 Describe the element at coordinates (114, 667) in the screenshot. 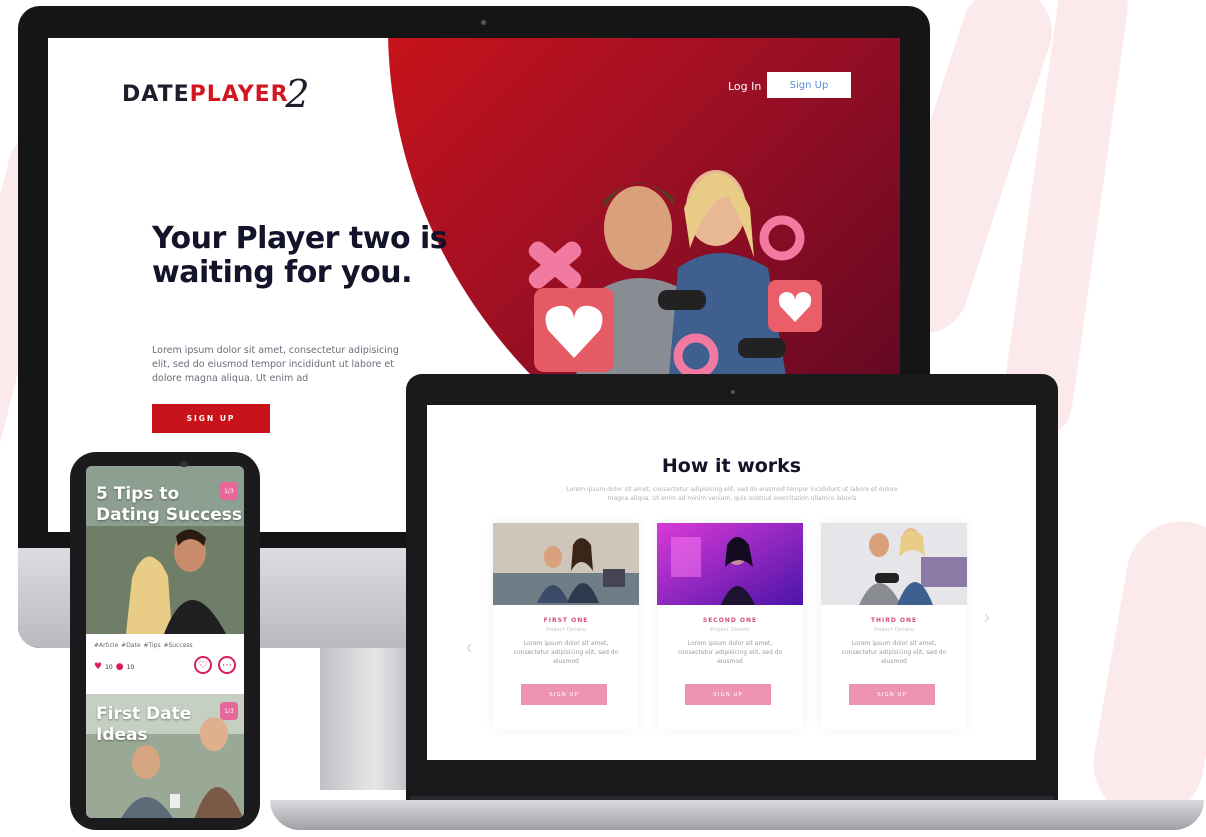

I see `post-stats: ♥ 10 ● 10` at that location.